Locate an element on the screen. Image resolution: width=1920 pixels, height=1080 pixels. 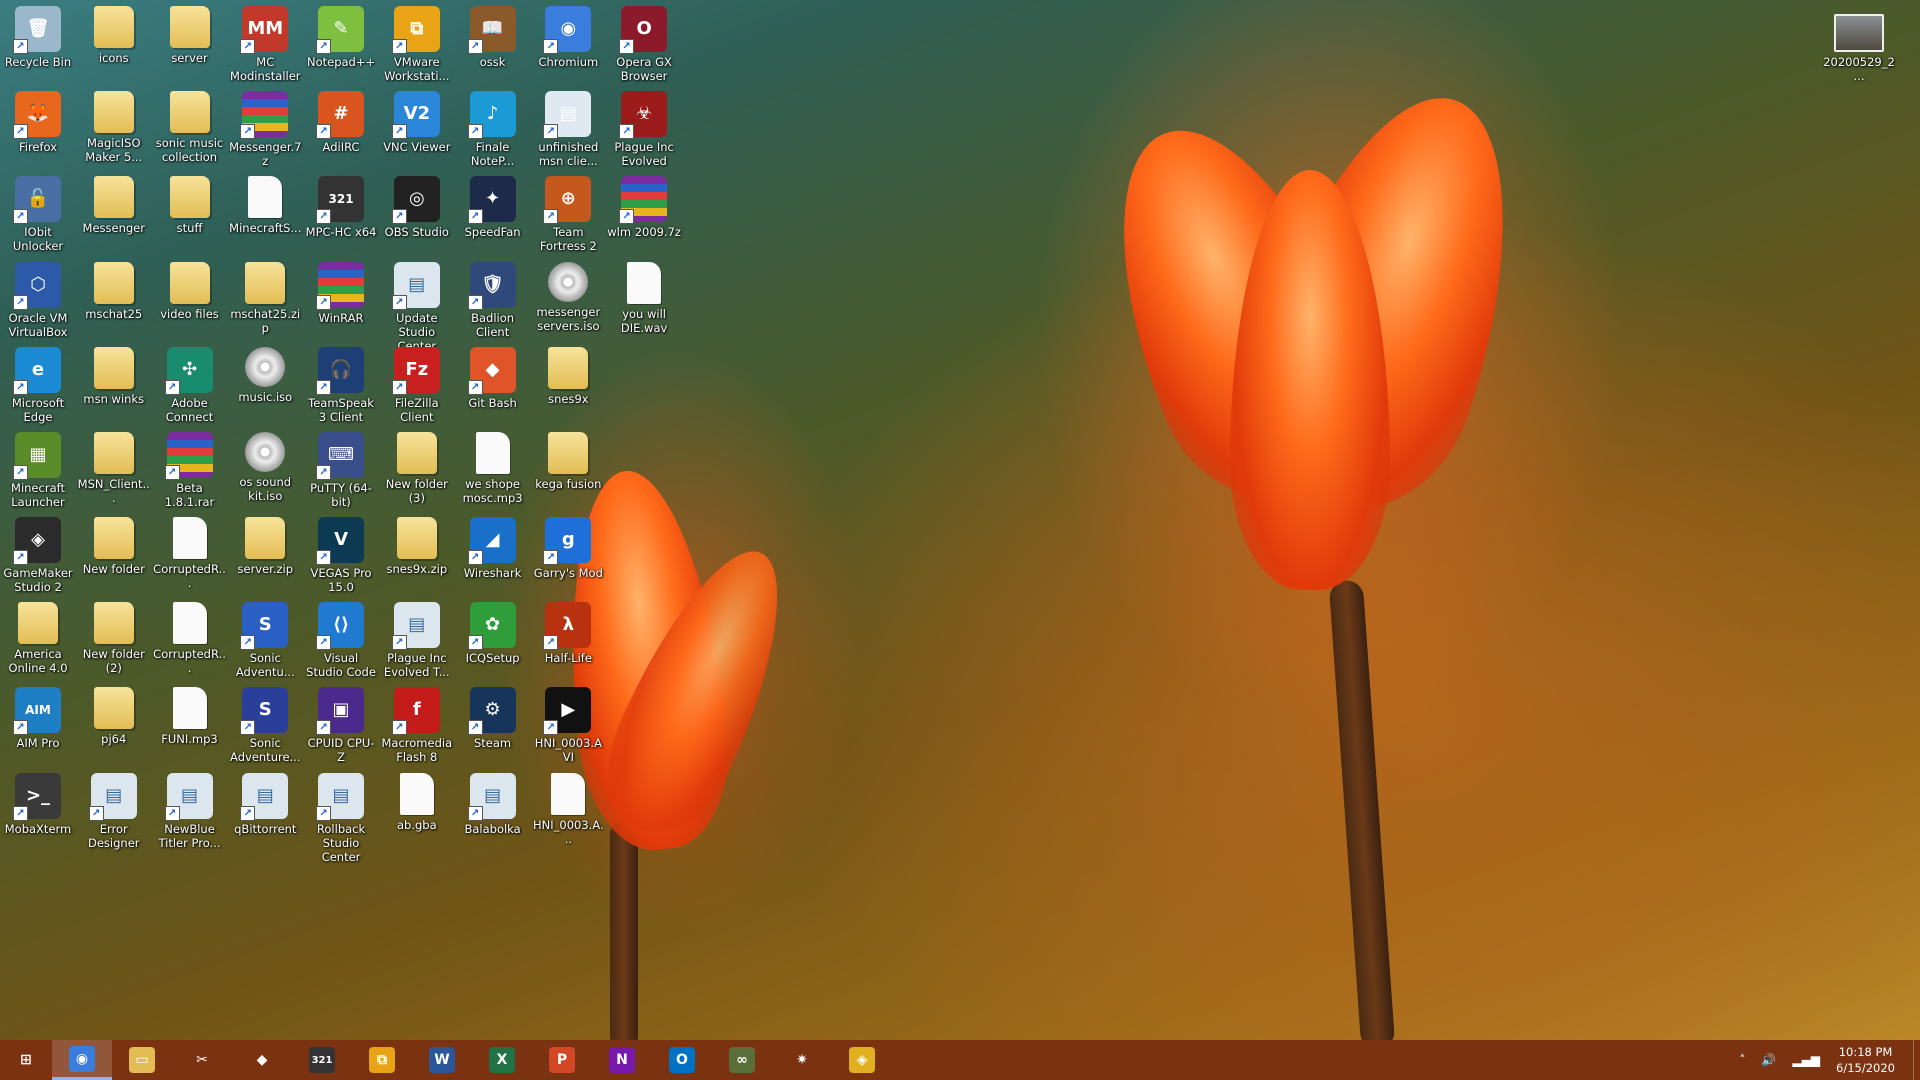
desktop-icon: AIMAIM Pro is located at coordinates (38, 718).